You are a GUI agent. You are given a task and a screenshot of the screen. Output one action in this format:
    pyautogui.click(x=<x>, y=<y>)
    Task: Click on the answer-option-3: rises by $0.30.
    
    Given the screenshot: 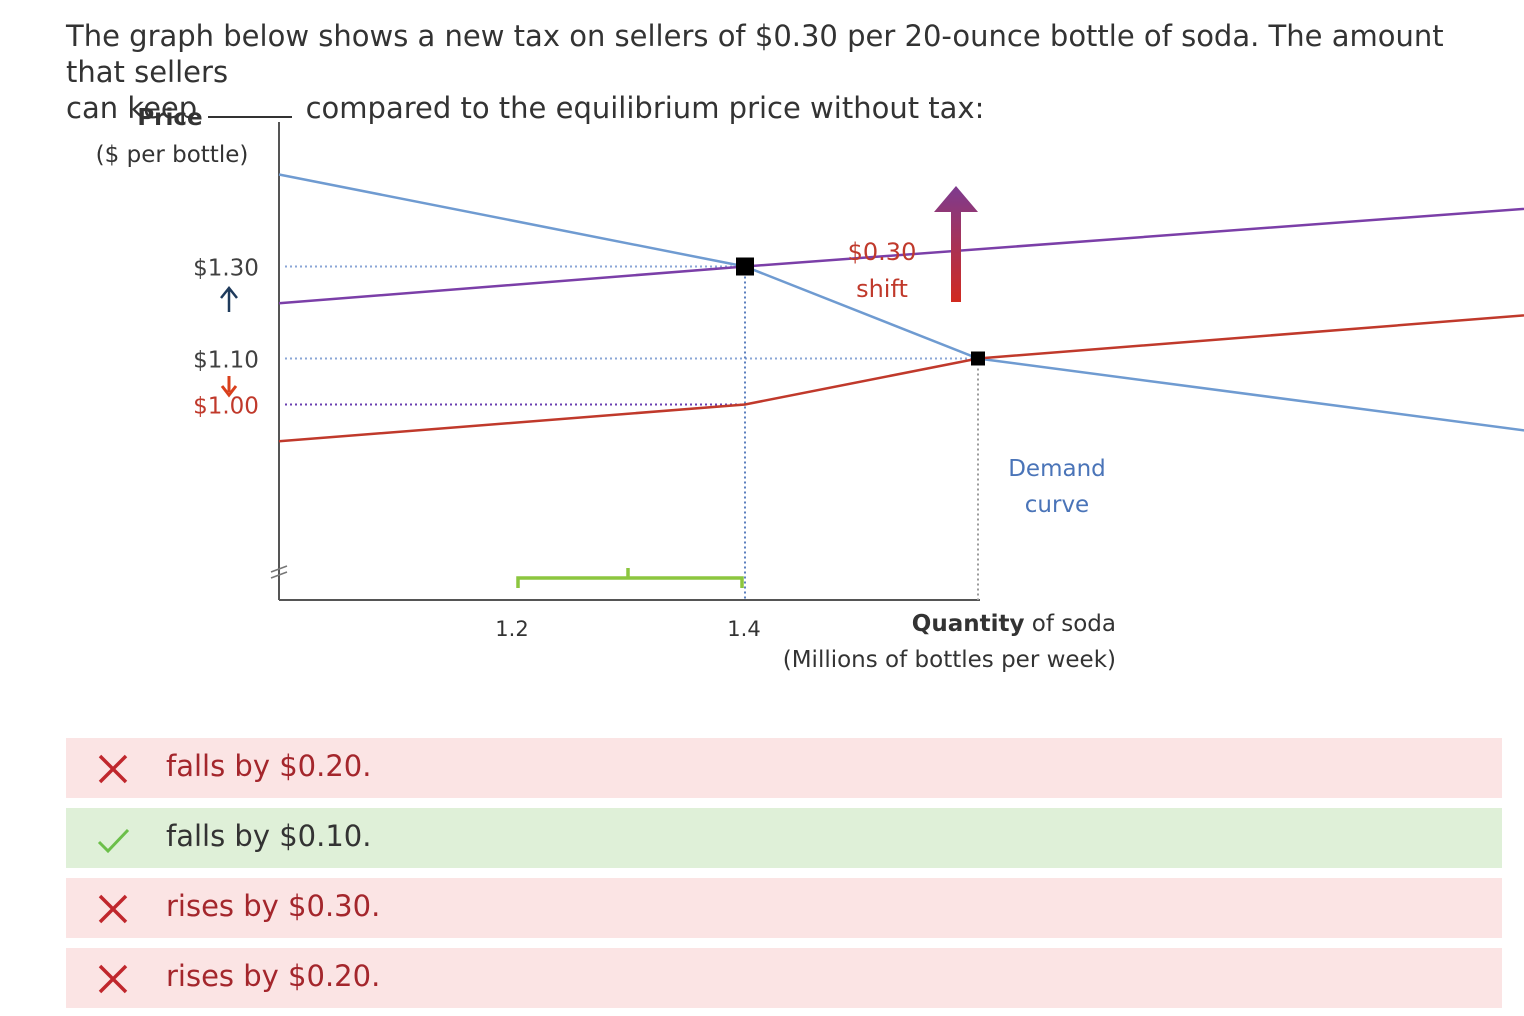 What is the action you would take?
    pyautogui.click(x=784, y=908)
    